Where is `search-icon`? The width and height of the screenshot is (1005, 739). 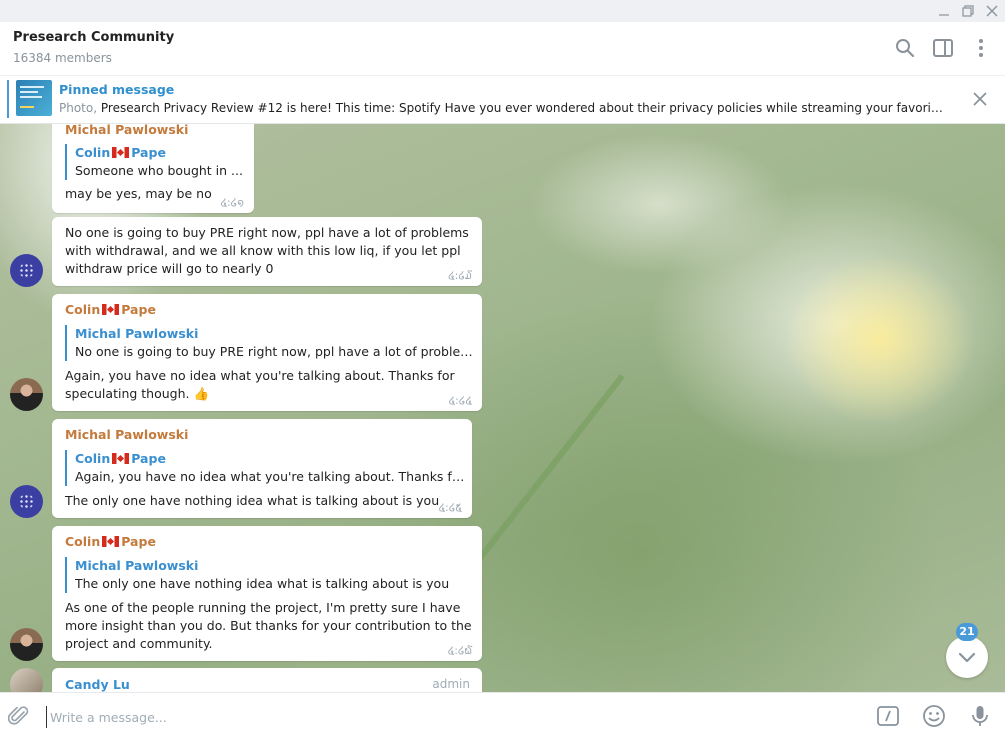
search-icon is located at coordinates (905, 48).